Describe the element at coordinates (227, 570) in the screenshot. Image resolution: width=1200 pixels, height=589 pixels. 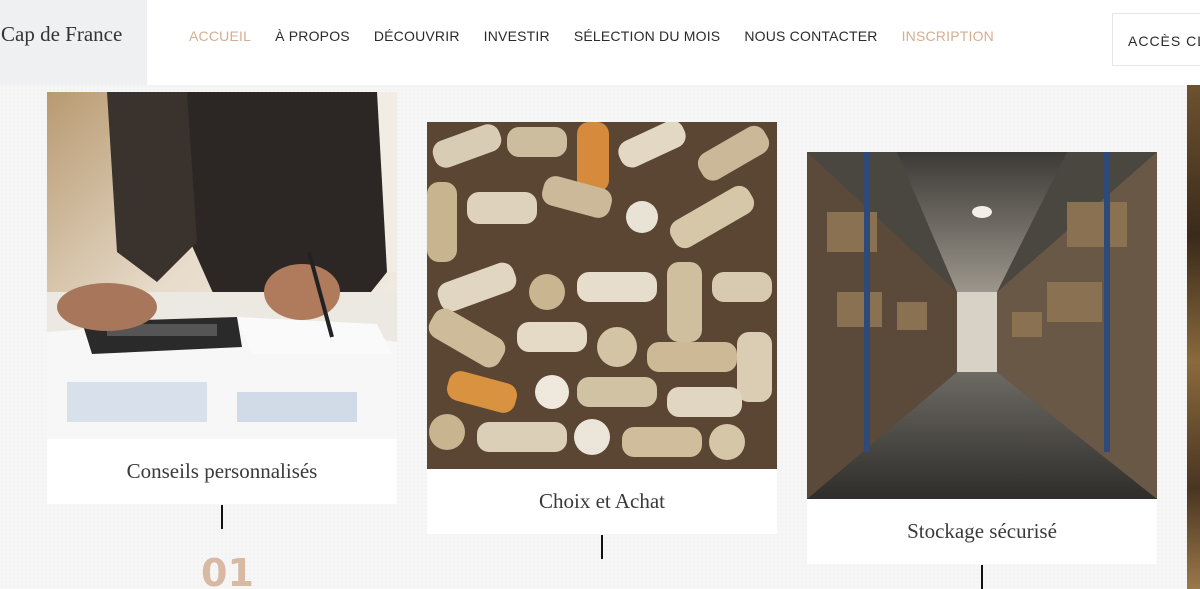
I see `step-number-01: 01` at that location.